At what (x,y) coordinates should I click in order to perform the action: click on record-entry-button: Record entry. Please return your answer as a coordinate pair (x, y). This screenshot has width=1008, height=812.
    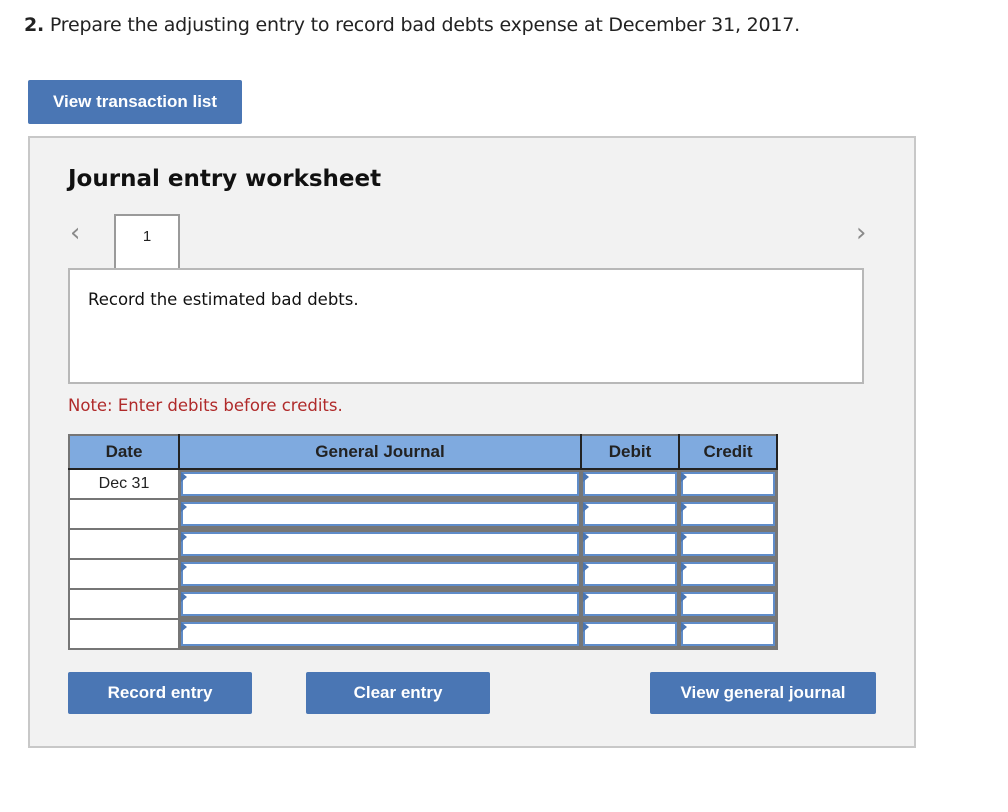
    Looking at the image, I should click on (160, 693).